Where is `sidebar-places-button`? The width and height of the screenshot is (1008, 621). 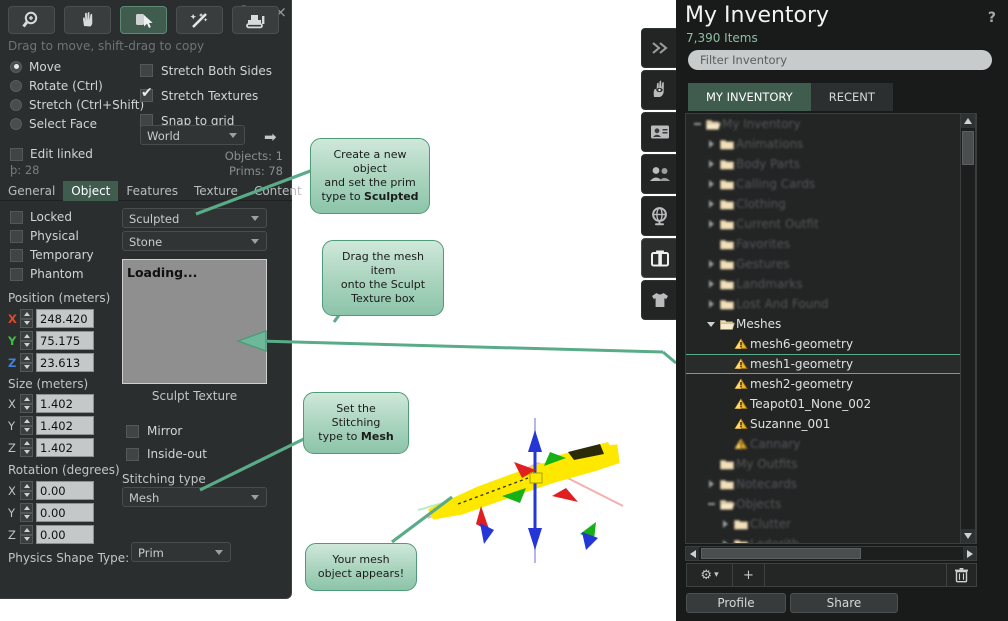
sidebar-places-button is located at coordinates (660, 216).